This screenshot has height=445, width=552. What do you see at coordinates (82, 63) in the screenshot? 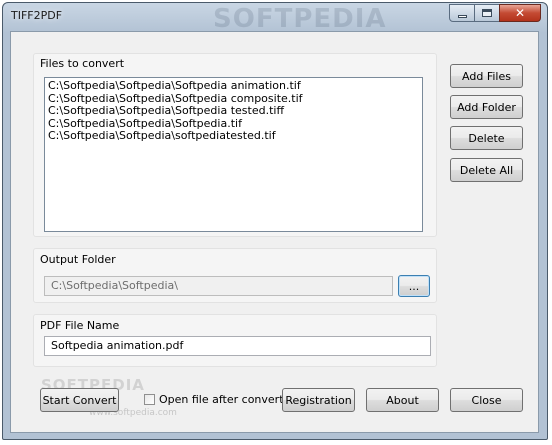
I see `files-group-label: Files to convert` at bounding box center [82, 63].